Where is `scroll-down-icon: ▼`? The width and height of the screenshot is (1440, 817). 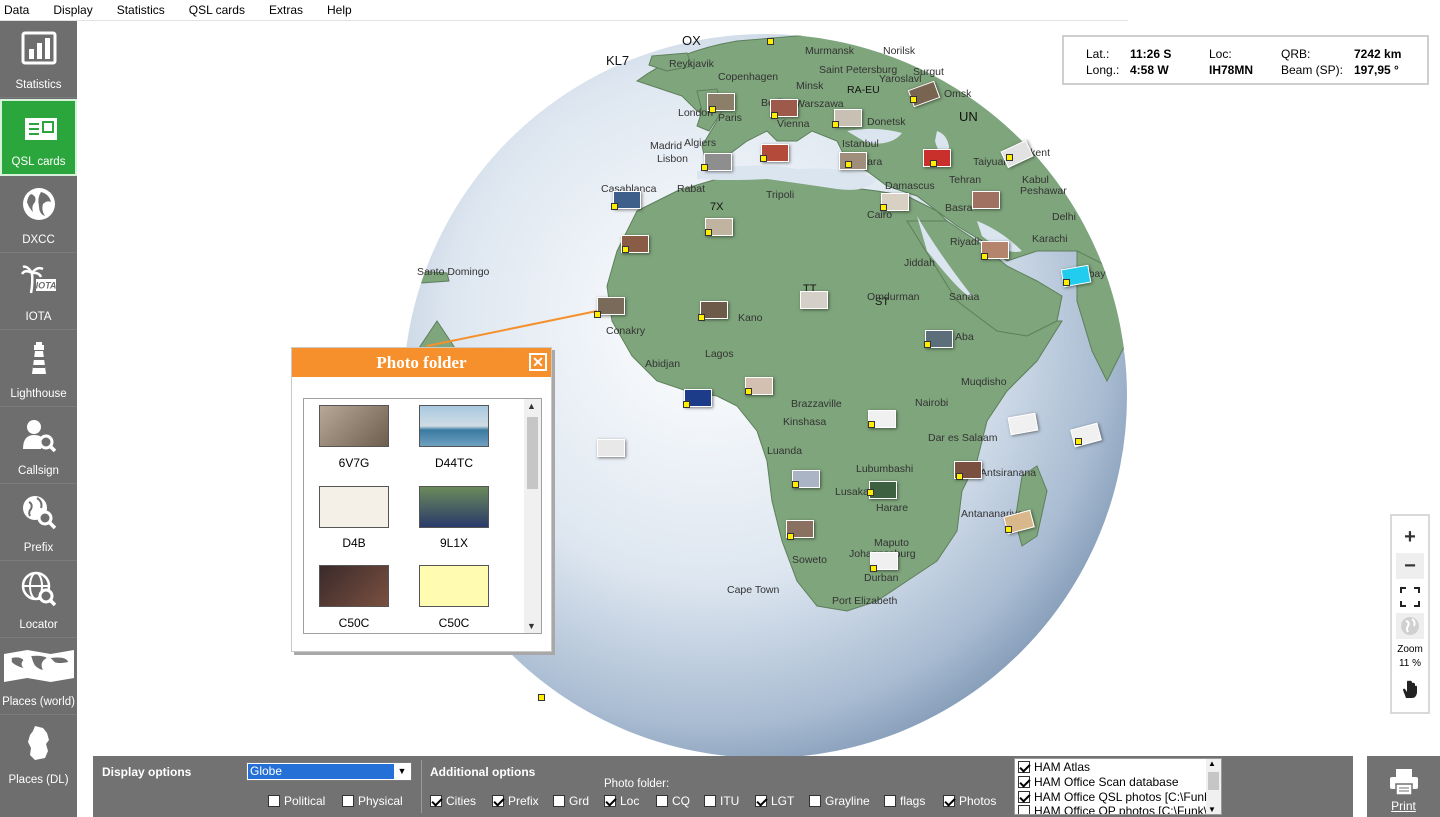 scroll-down-icon: ▼ is located at coordinates (531, 626).